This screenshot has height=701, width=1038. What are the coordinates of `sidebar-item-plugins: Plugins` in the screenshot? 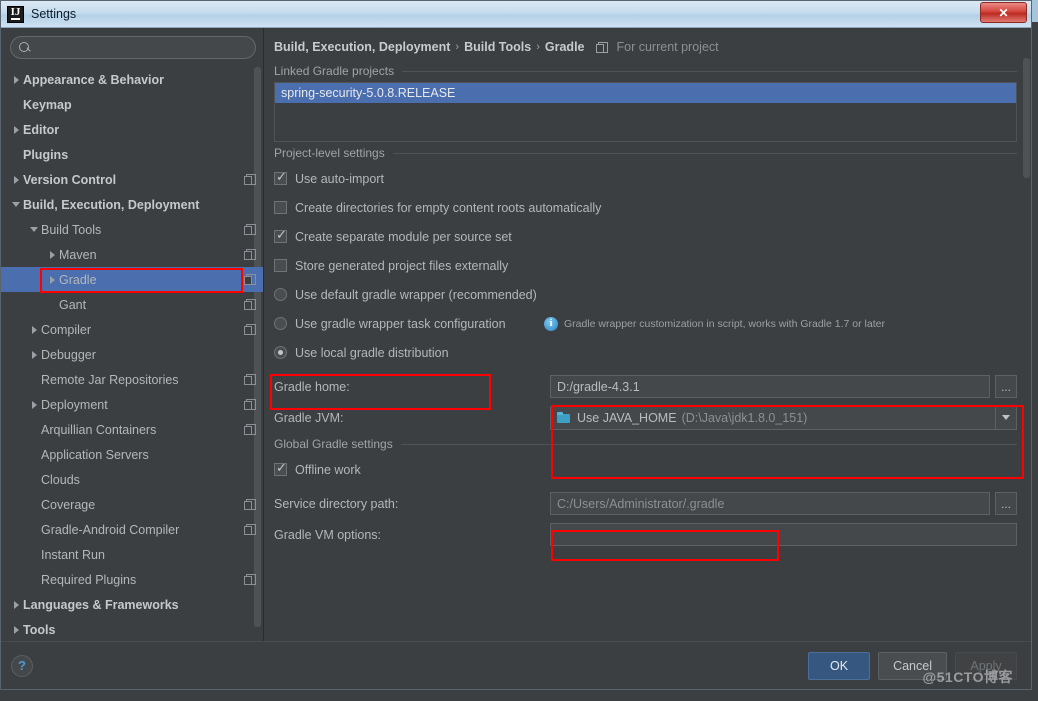 It's located at (132, 154).